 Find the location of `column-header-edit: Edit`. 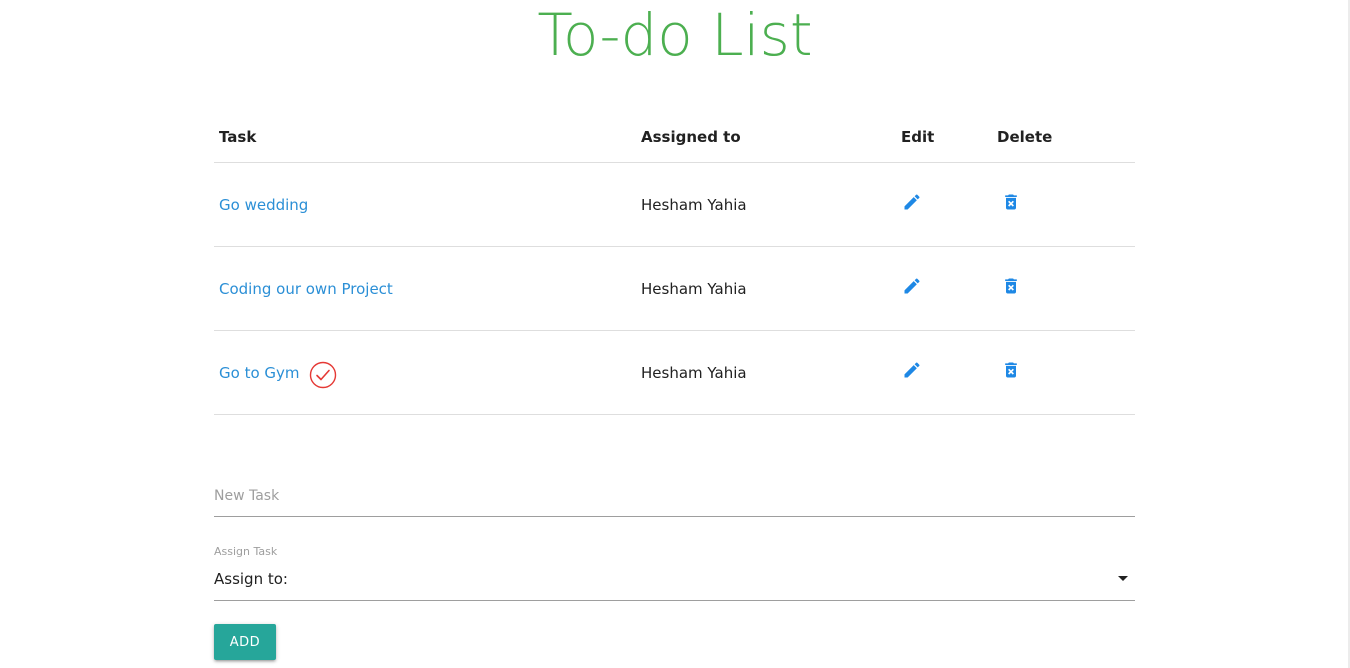

column-header-edit: Edit is located at coordinates (918, 137).